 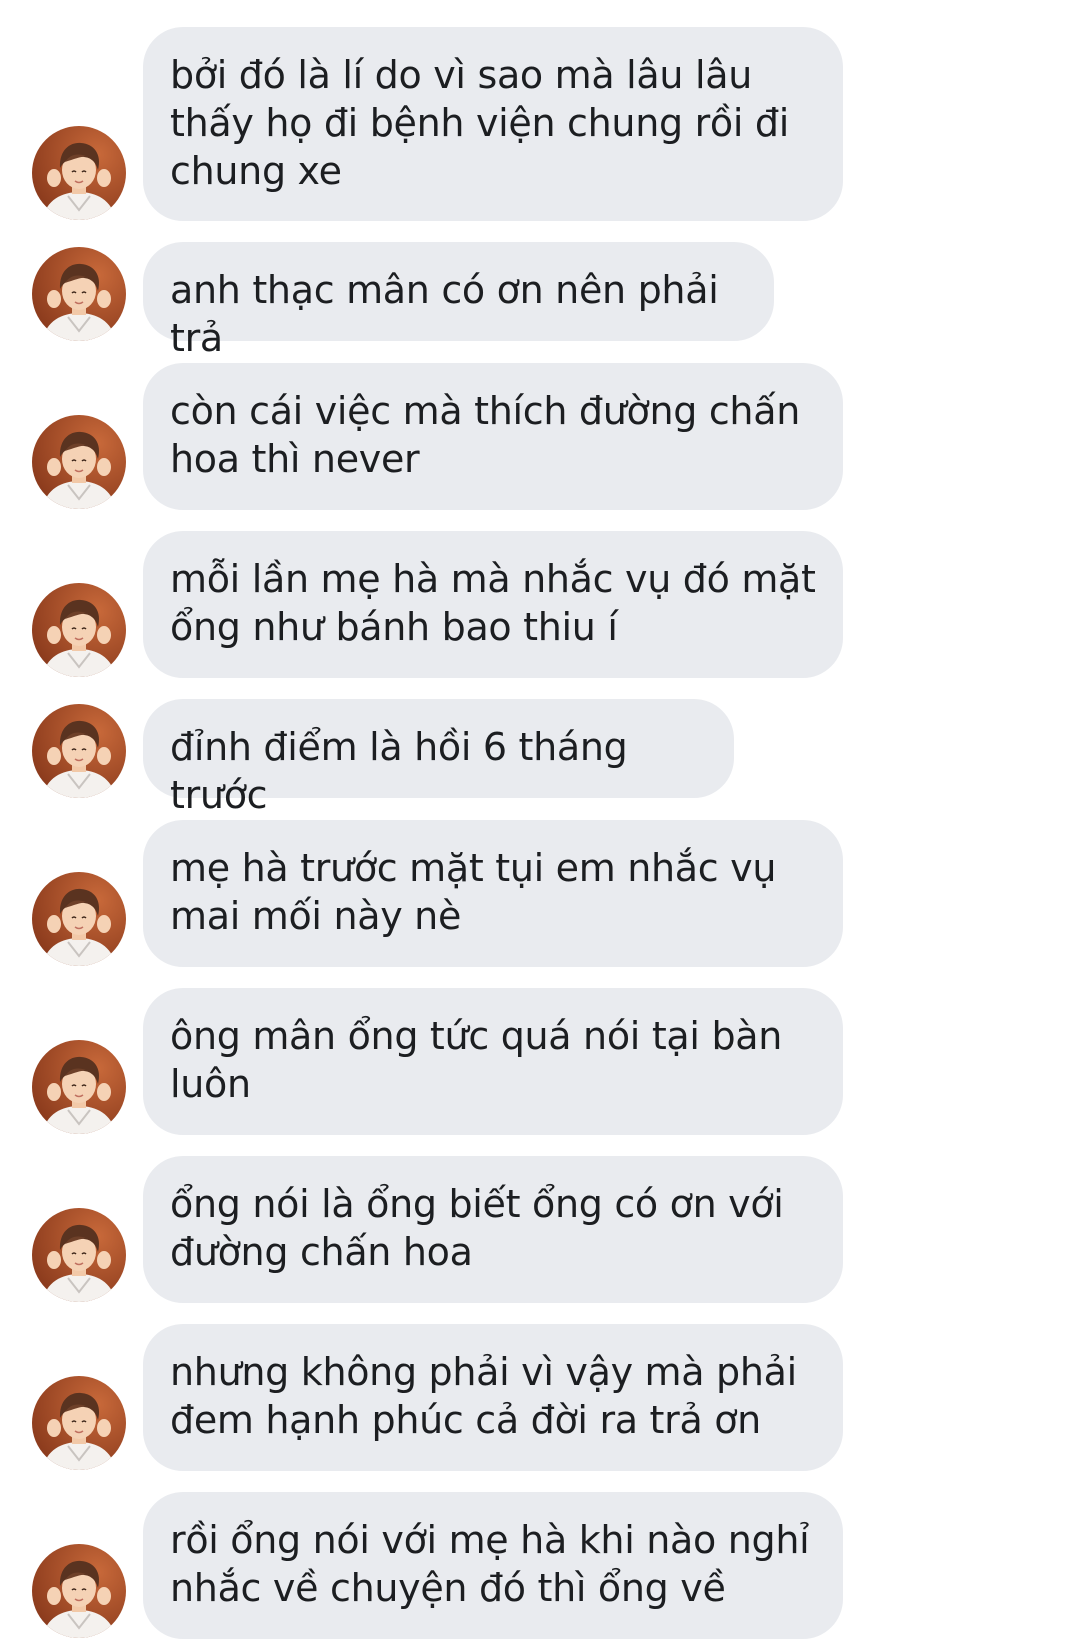 I want to click on message-bubble: ông mân ổng tức quá nói tại bàn luôn, so click(x=493, y=1061).